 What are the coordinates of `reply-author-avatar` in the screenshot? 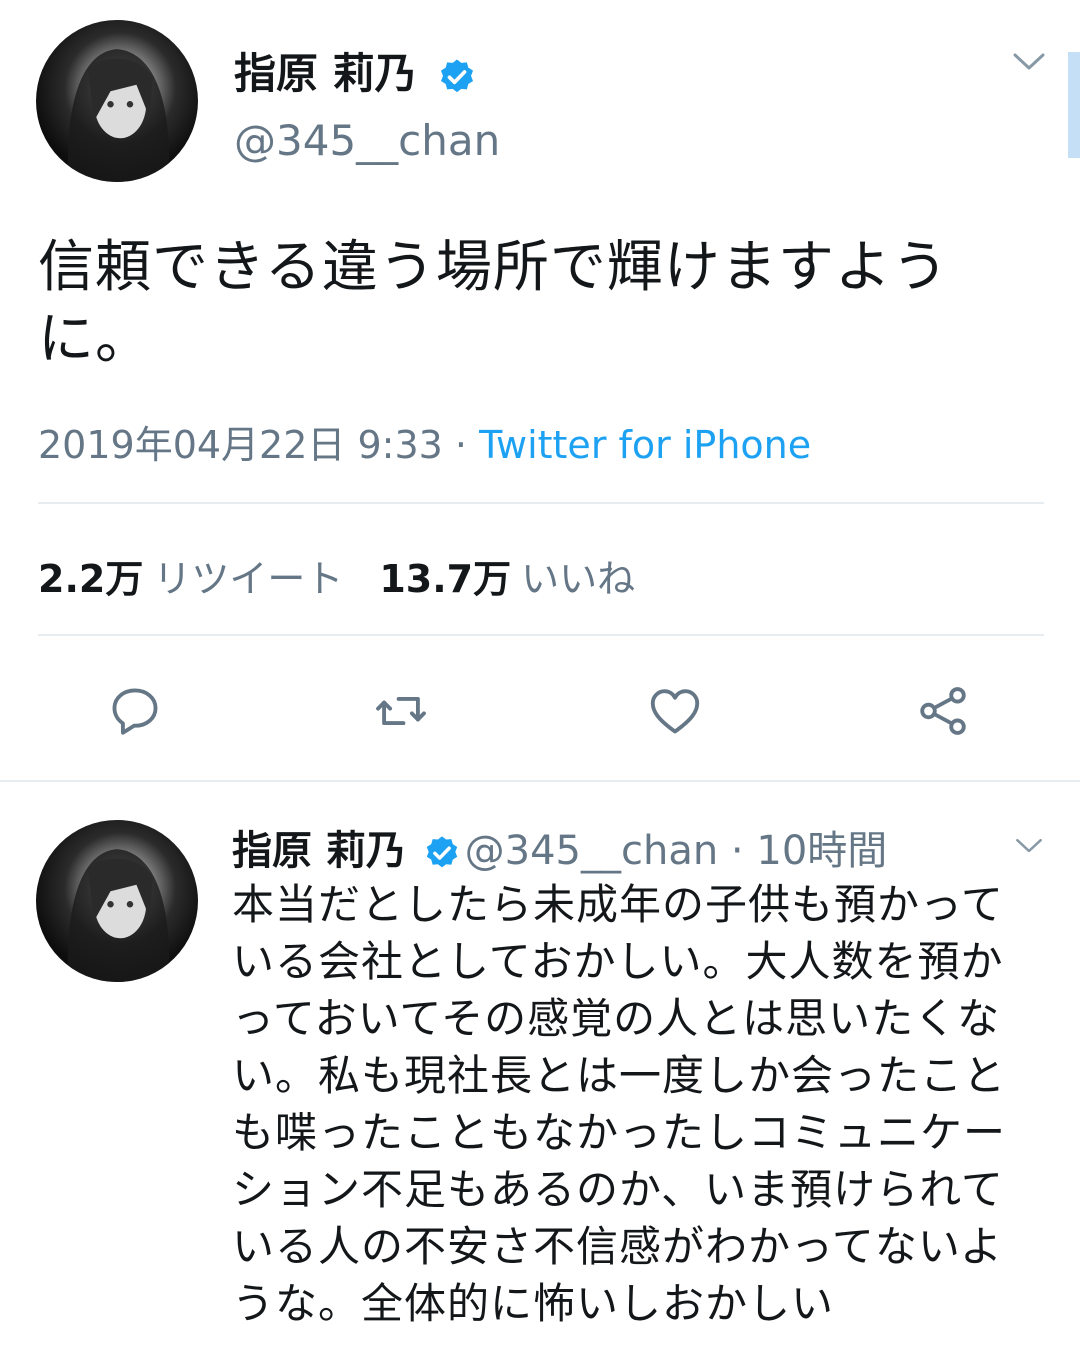 It's located at (117, 901).